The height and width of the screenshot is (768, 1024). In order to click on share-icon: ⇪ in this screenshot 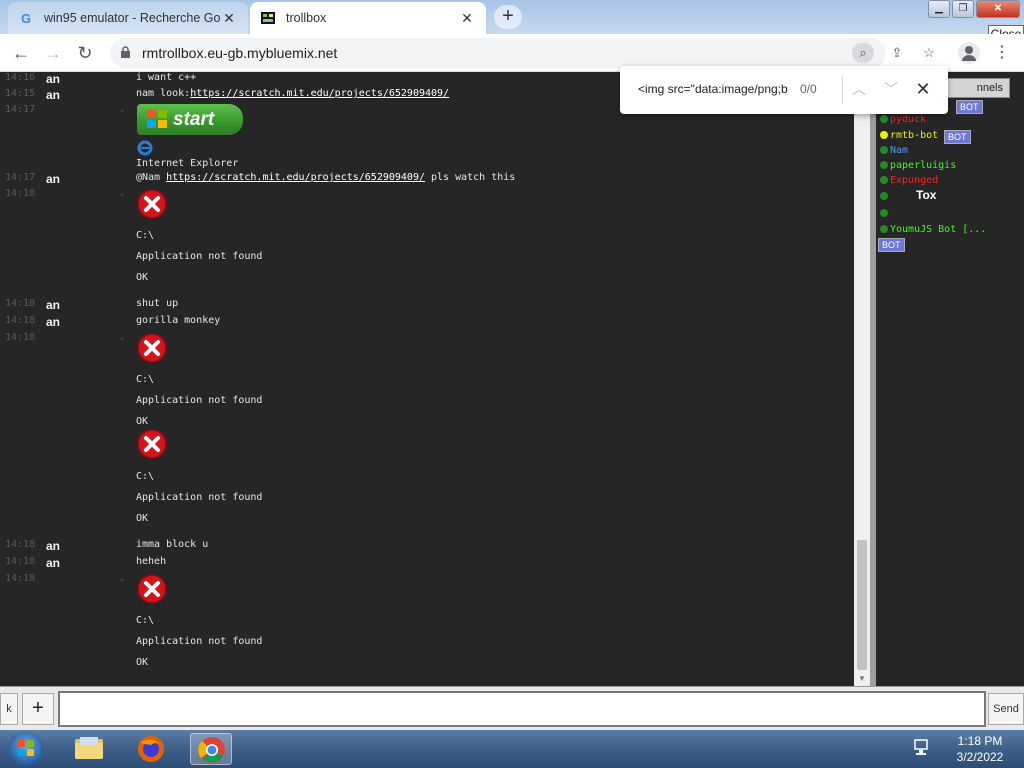, I will do `click(897, 53)`.